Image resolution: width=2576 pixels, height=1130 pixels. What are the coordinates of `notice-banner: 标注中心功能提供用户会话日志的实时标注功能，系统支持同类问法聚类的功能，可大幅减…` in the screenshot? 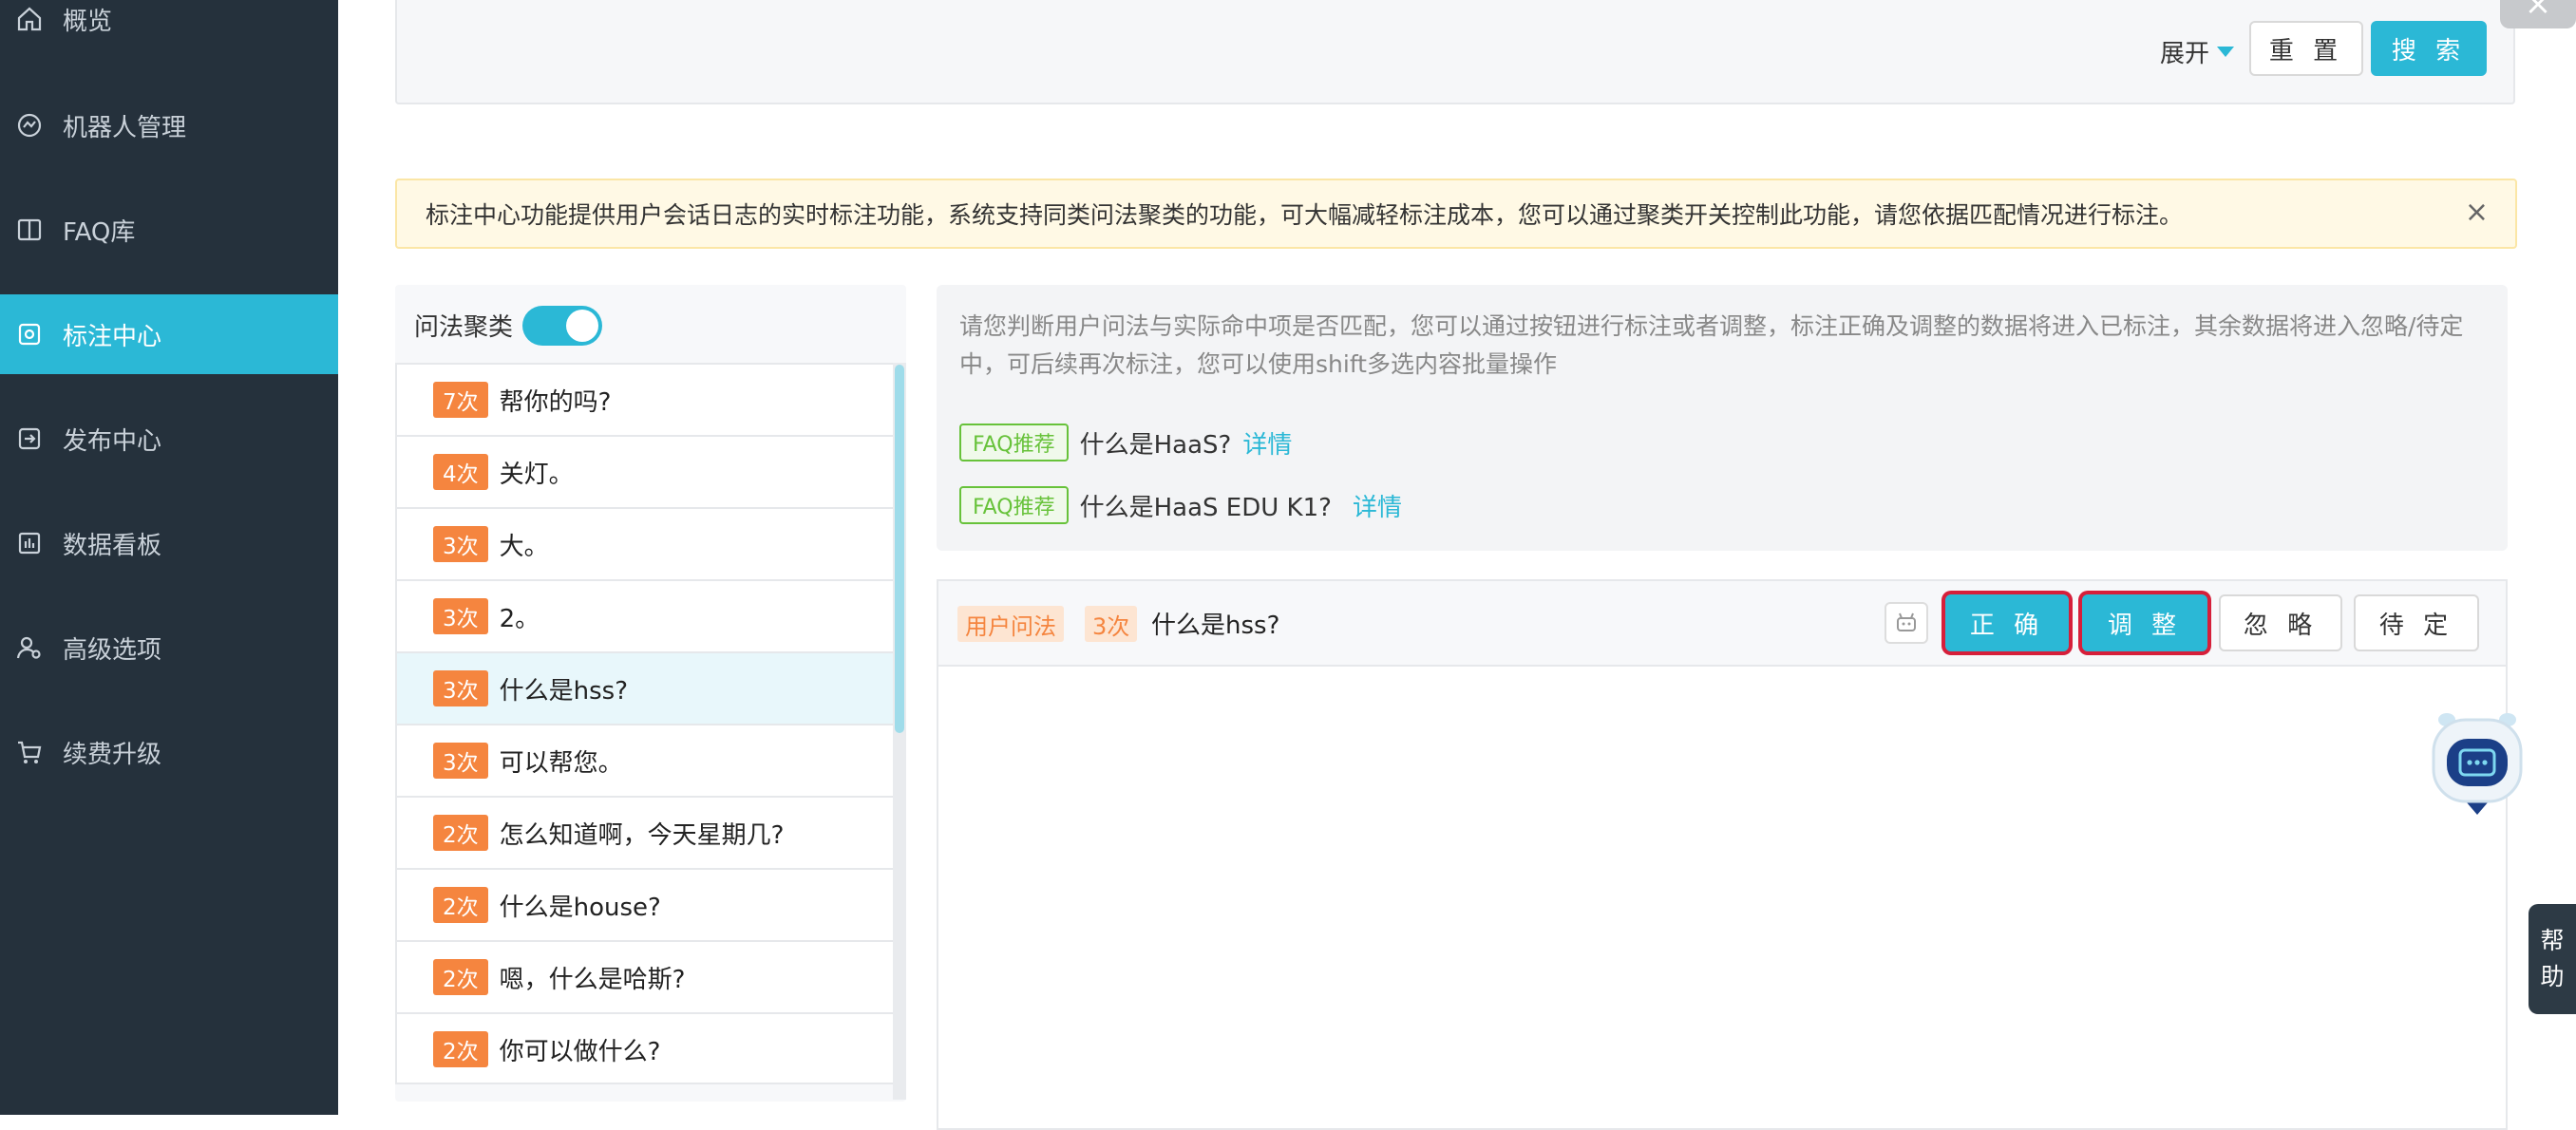 It's located at (1456, 214).